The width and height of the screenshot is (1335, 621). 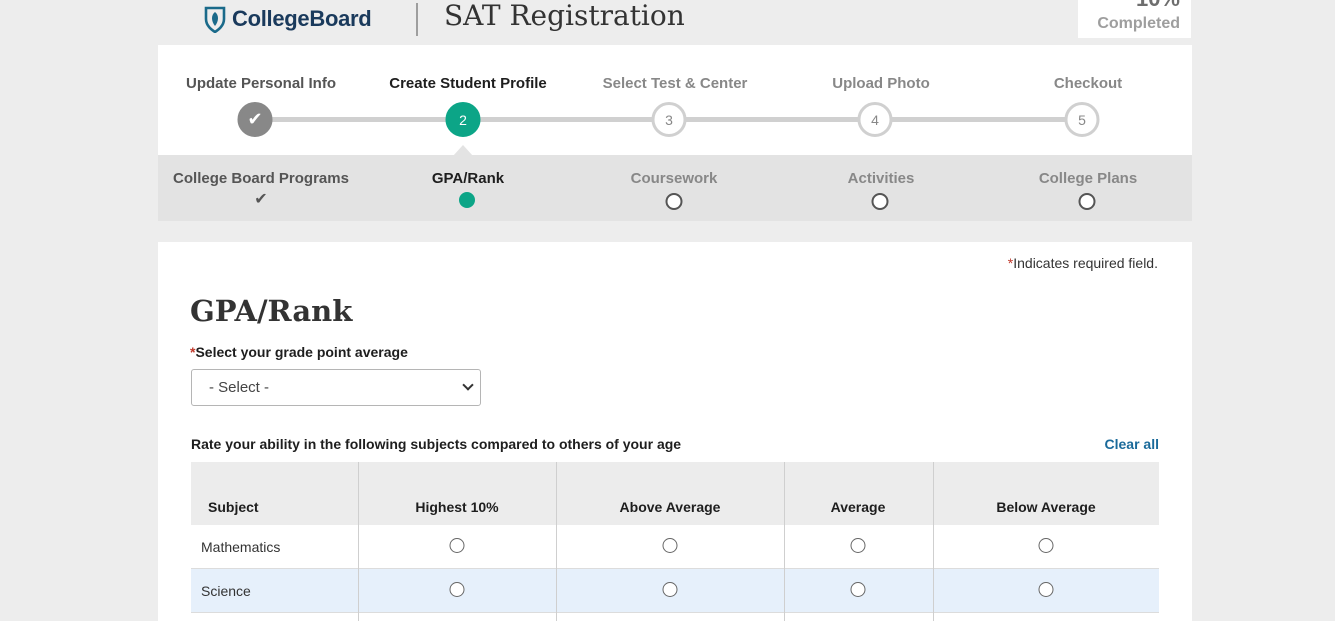 What do you see at coordinates (670, 507) in the screenshot?
I see `column-header-above-average: Above Average` at bounding box center [670, 507].